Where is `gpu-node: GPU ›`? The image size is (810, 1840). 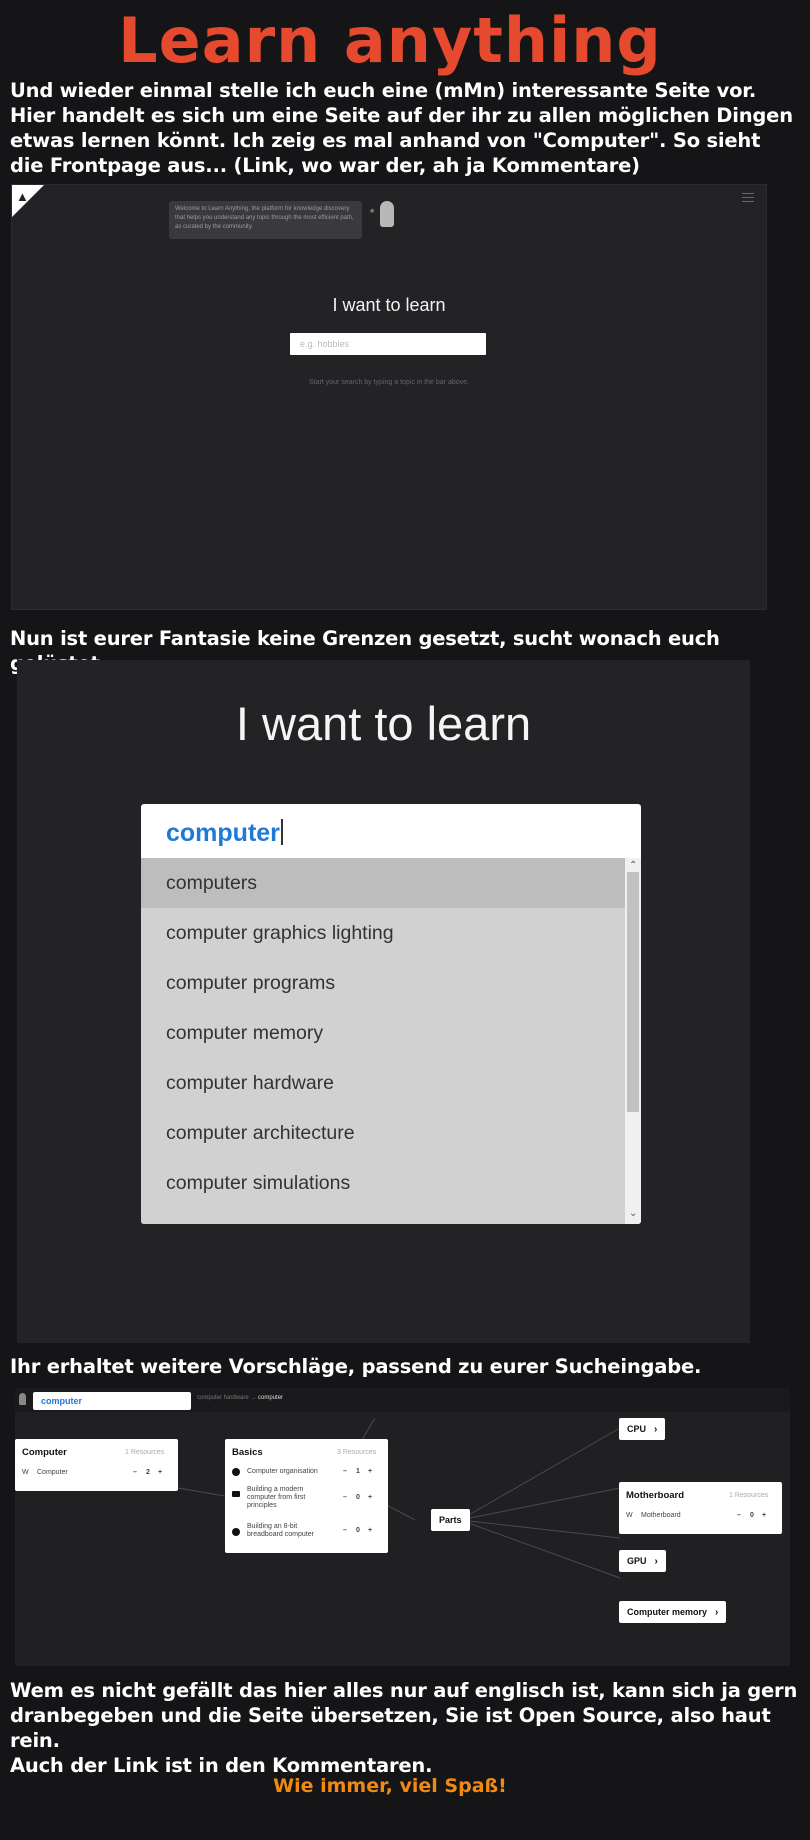 gpu-node: GPU › is located at coordinates (642, 1561).